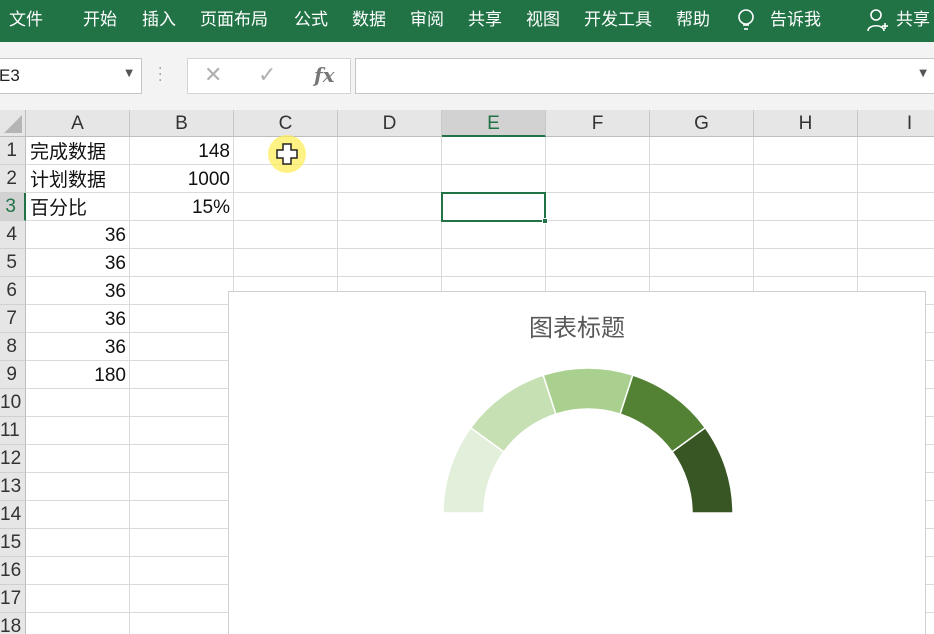  Describe the element at coordinates (877, 21) in the screenshot. I see `share-person-icon` at that location.